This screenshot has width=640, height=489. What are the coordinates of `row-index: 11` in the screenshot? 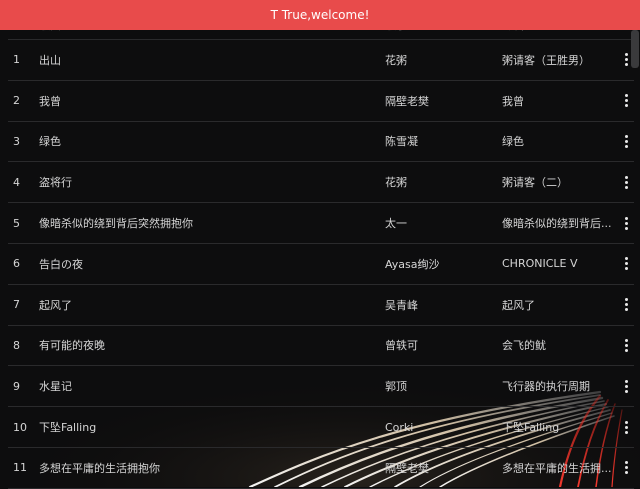 It's located at (20, 468).